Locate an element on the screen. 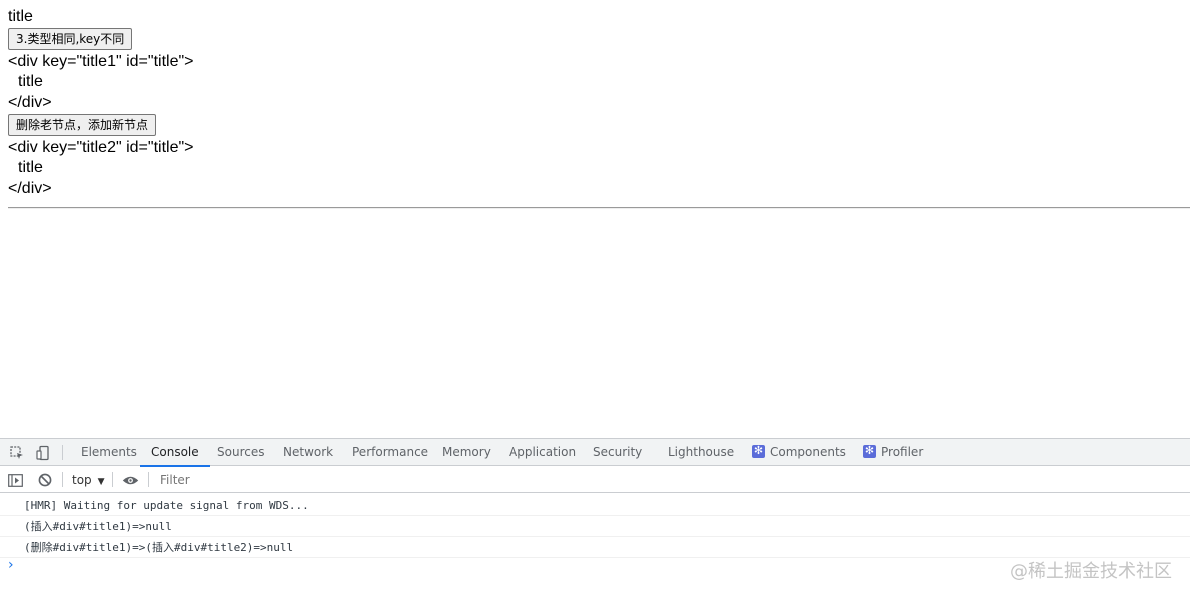 The width and height of the screenshot is (1190, 598). tab-profiler-label: Profiler is located at coordinates (902, 452).